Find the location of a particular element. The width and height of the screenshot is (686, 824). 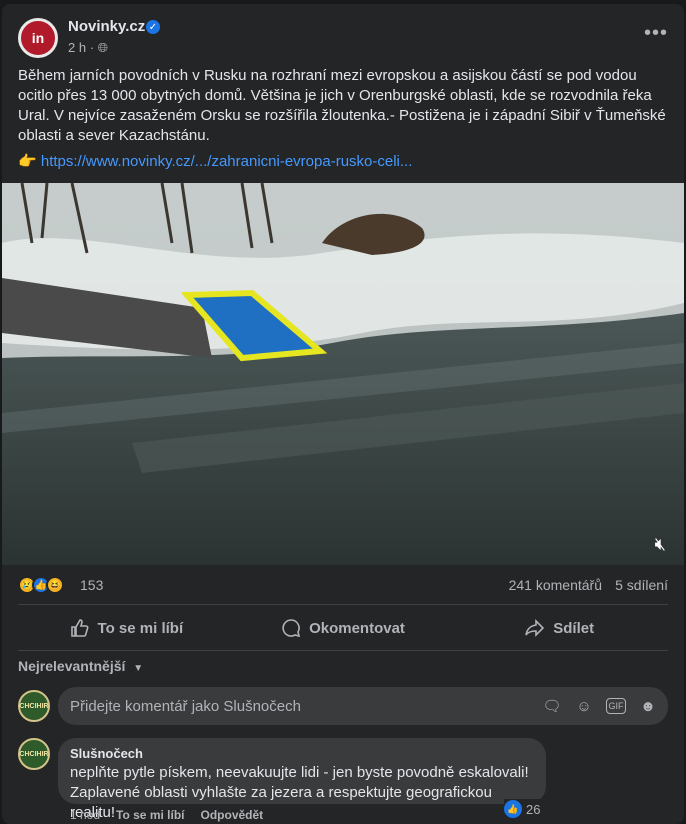

share-button-label: Sdílet is located at coordinates (574, 628).